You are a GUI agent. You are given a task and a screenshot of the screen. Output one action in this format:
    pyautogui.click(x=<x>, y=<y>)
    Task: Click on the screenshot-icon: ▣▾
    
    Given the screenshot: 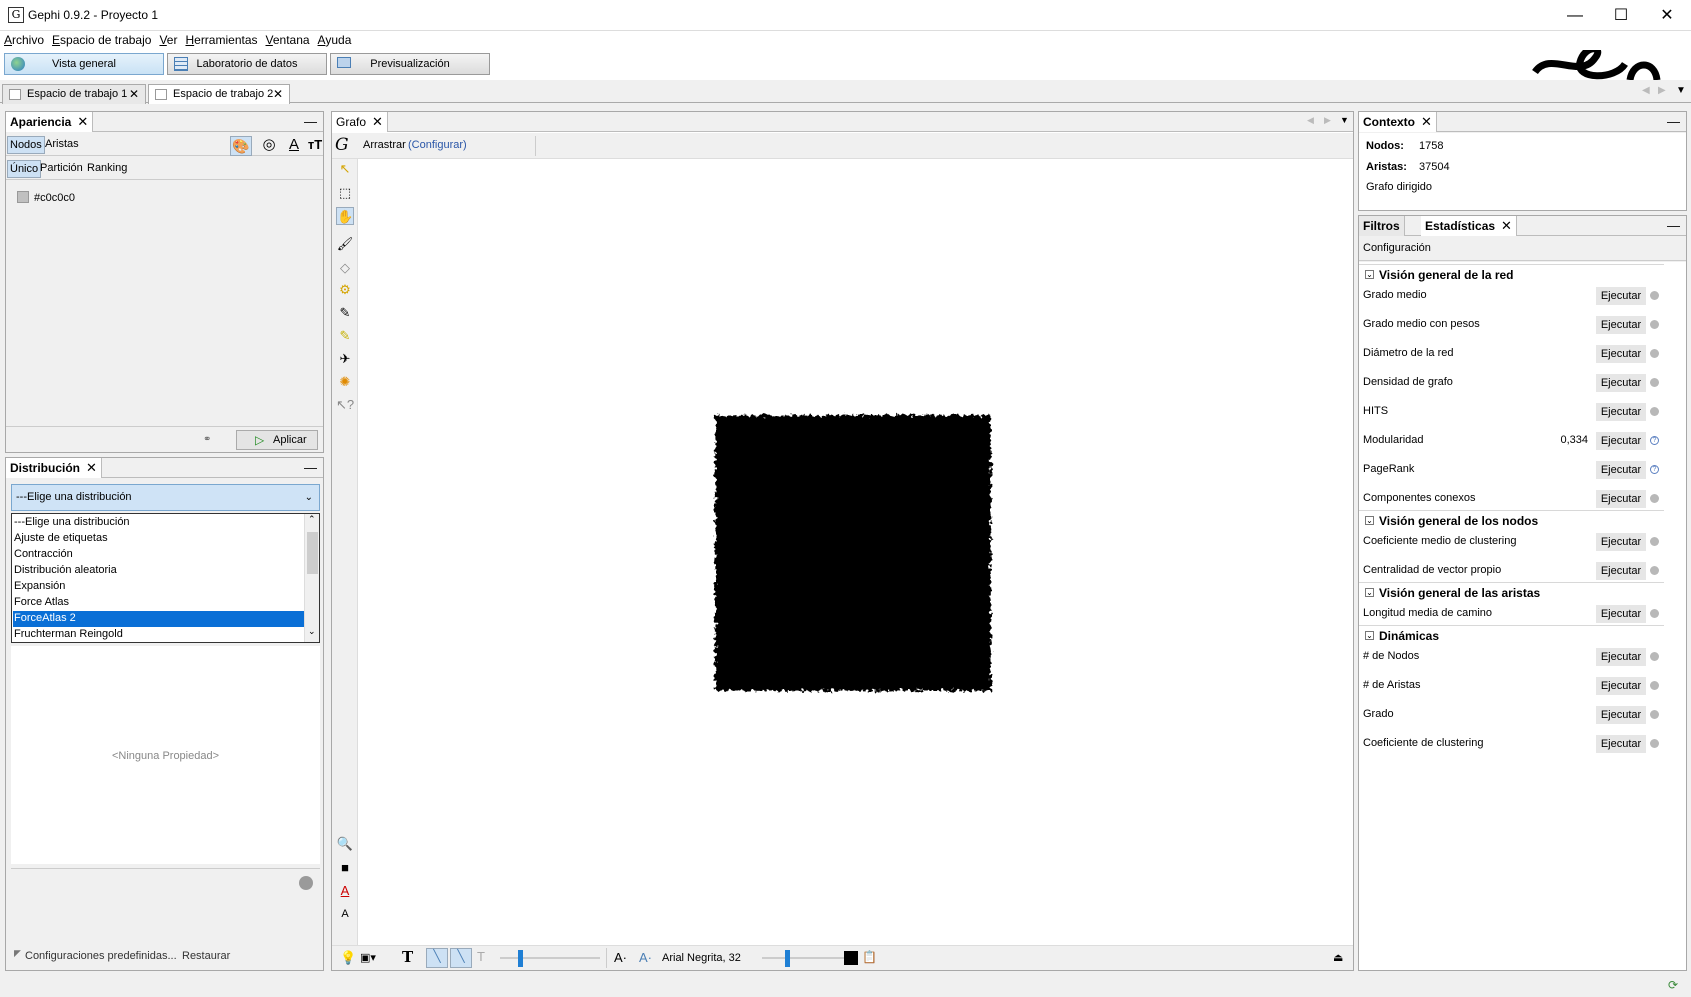 What is the action you would take?
    pyautogui.click(x=368, y=957)
    